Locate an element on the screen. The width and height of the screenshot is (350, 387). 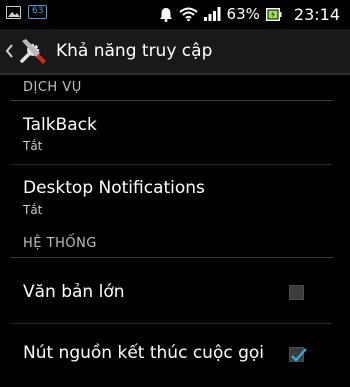
checkmark-icon is located at coordinates (299, 355).